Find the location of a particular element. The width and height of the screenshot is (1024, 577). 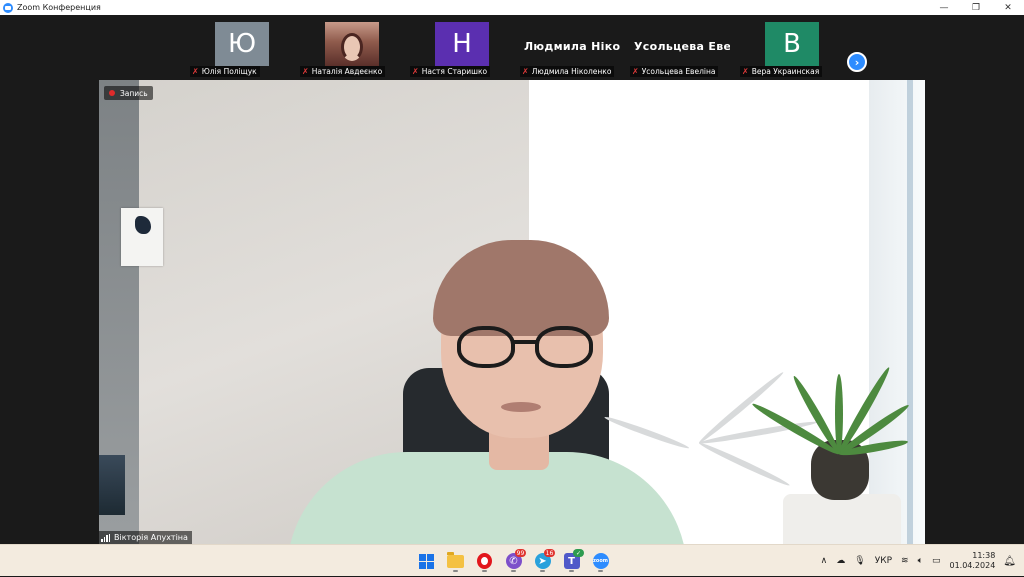

wifi-icon: ≋ is located at coordinates (905, 561).